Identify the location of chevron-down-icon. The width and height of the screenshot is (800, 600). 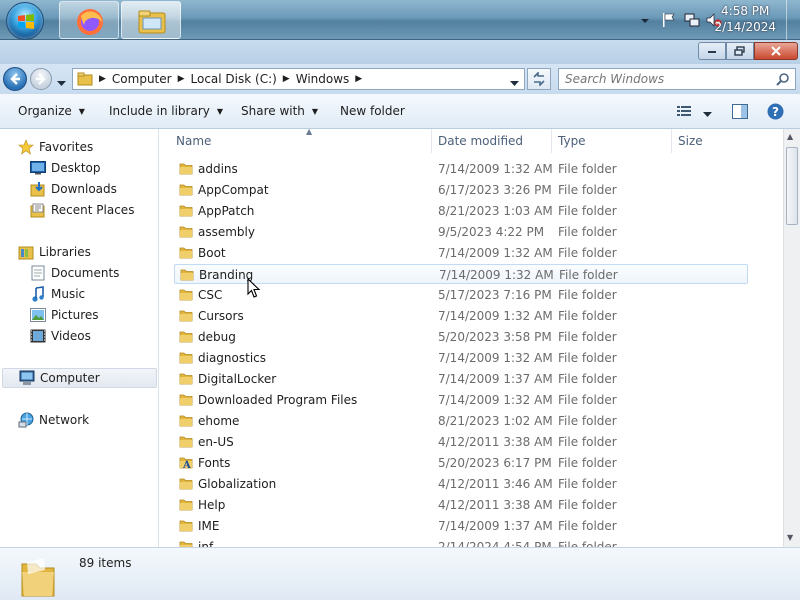
(707, 114).